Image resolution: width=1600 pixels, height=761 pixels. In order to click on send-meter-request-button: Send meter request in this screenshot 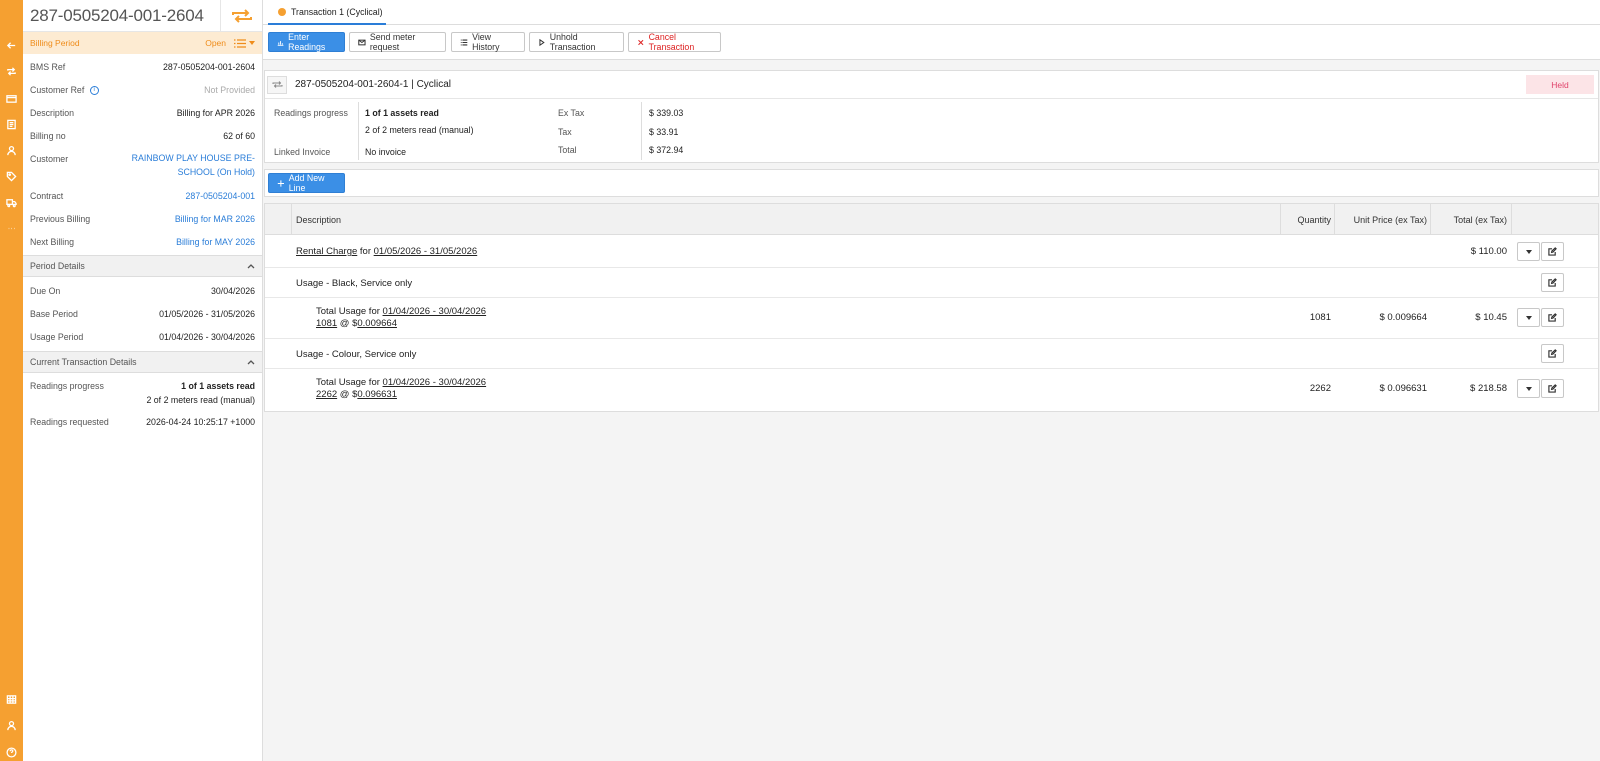, I will do `click(397, 42)`.